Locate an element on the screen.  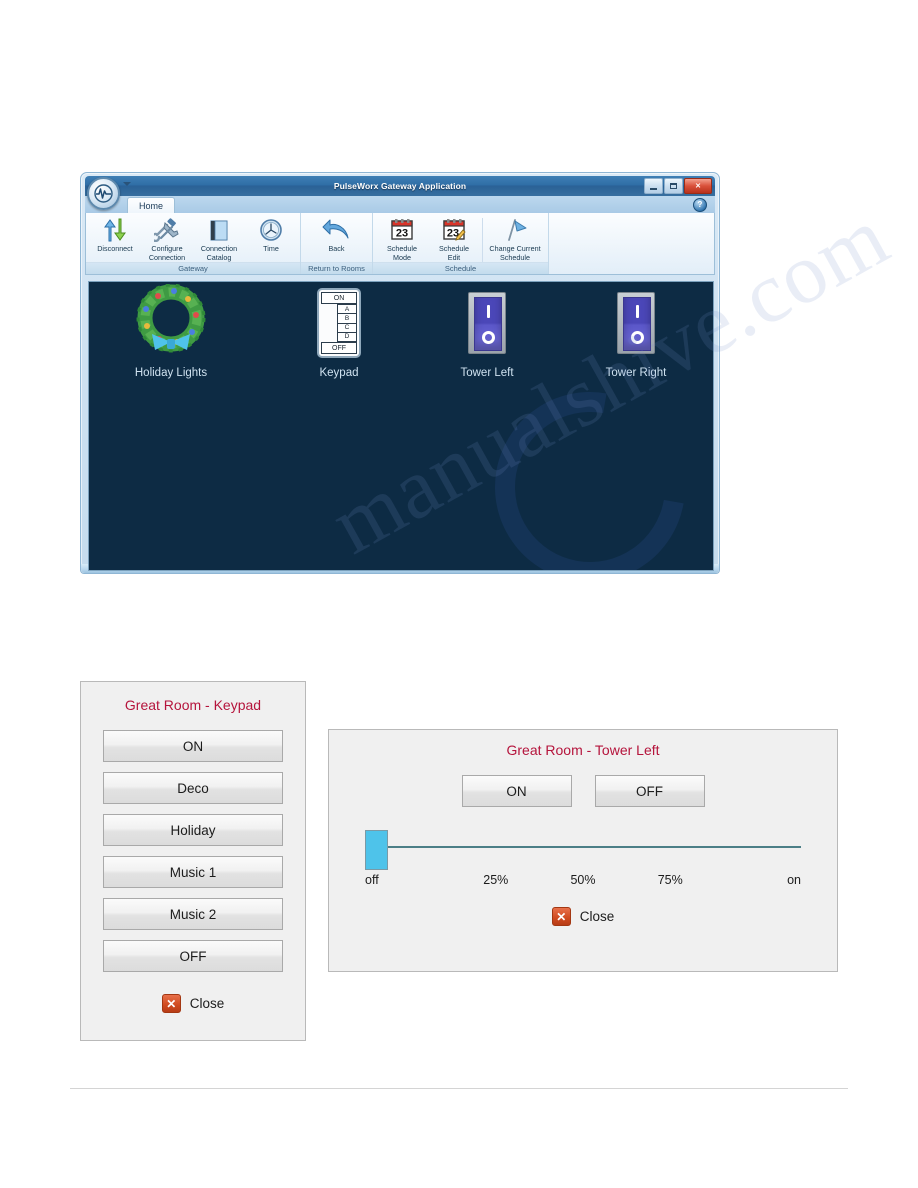
window-controls: ✕ is located at coordinates (678, 186).